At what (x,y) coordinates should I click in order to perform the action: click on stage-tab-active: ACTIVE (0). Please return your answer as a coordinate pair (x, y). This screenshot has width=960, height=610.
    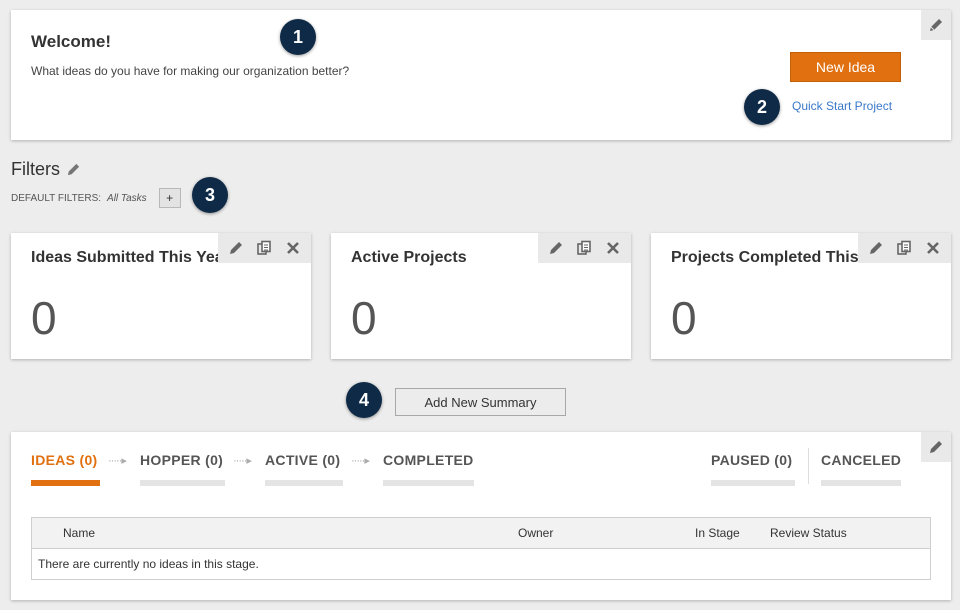
    Looking at the image, I should click on (302, 460).